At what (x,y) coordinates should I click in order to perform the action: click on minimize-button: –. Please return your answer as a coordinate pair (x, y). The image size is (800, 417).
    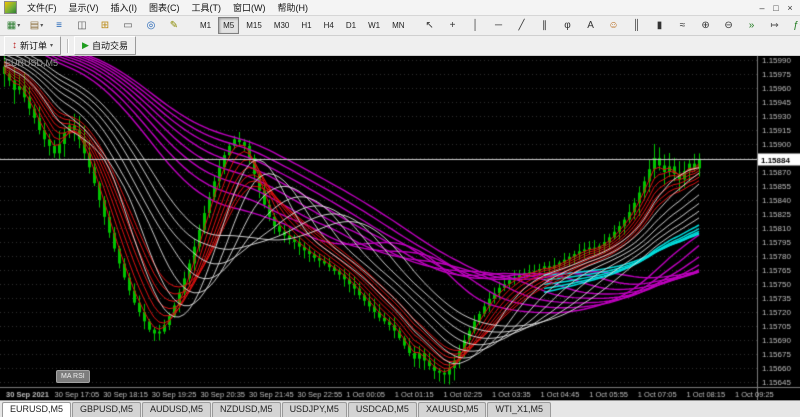
    Looking at the image, I should click on (762, 8).